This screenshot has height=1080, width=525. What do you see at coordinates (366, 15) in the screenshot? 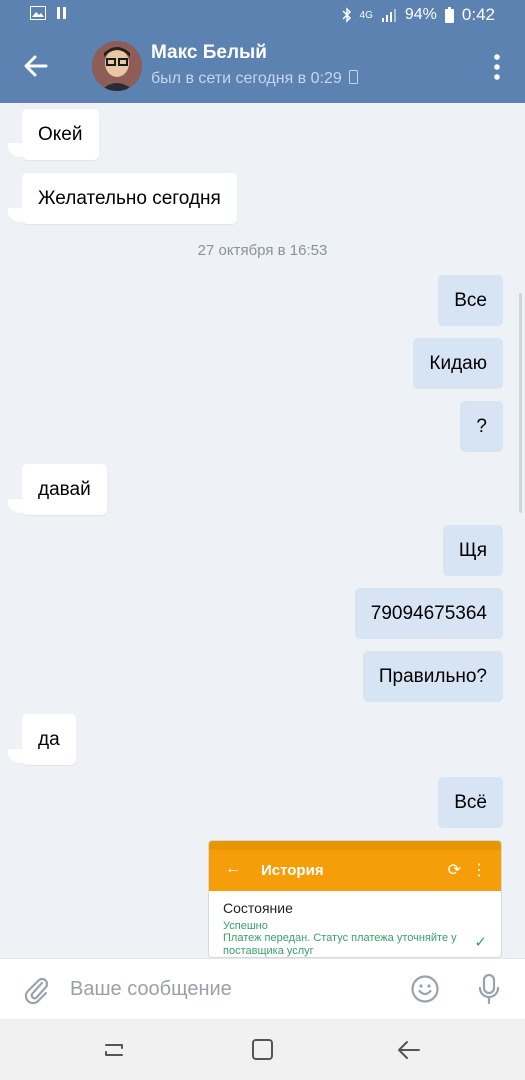
I see `network-type: 4G` at bounding box center [366, 15].